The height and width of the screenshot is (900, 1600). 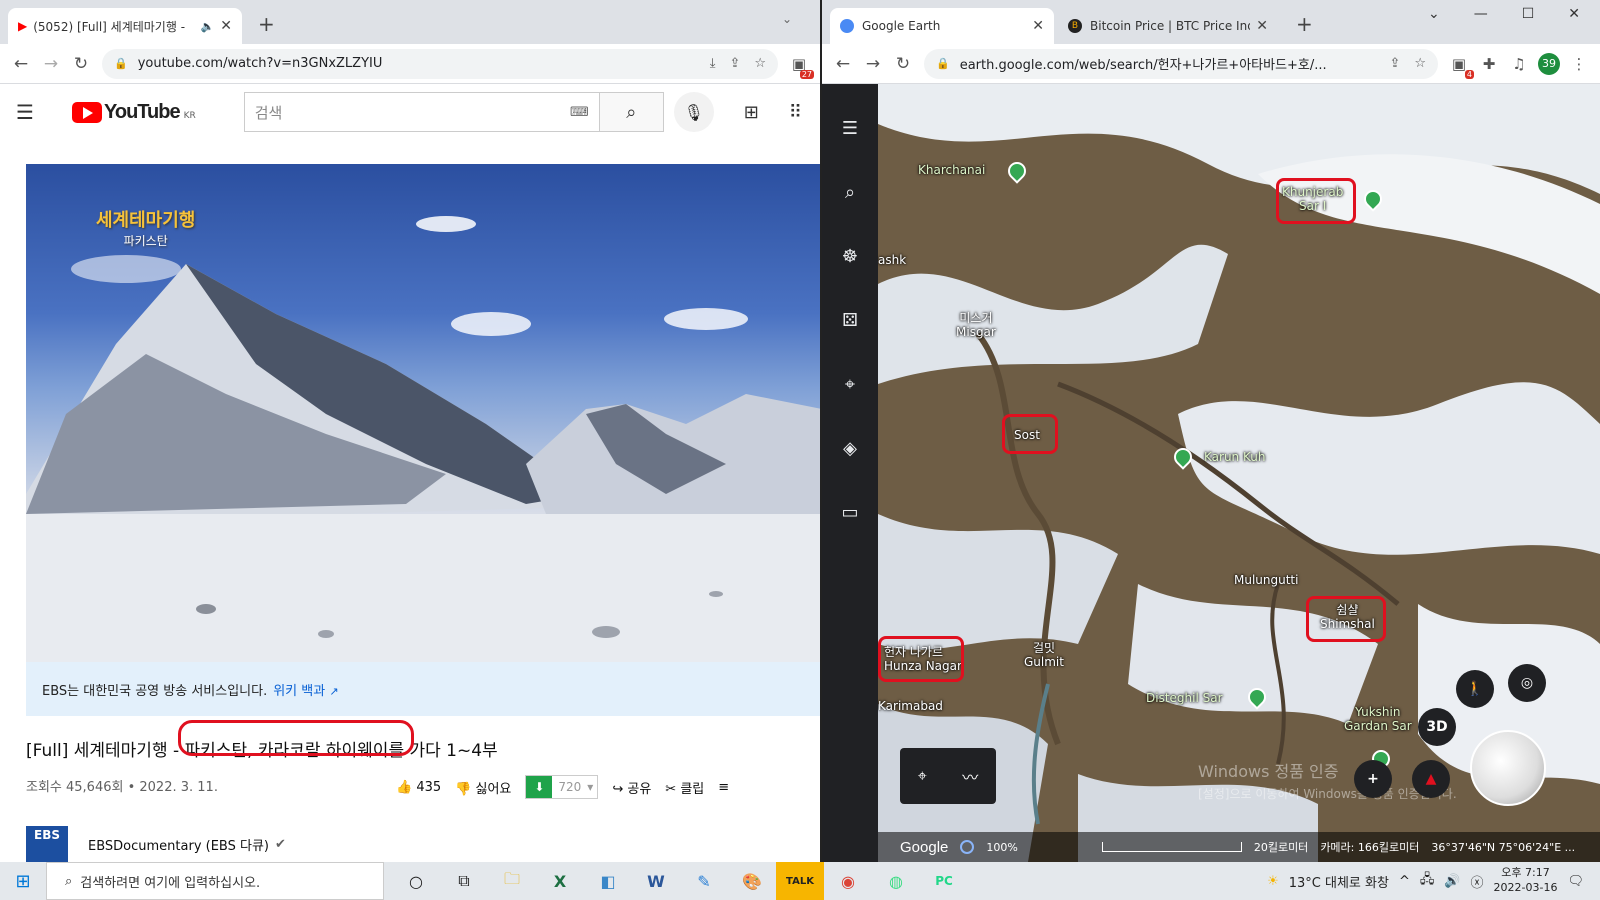 I want to click on weather-sun-icon: ☀, so click(x=1273, y=881).